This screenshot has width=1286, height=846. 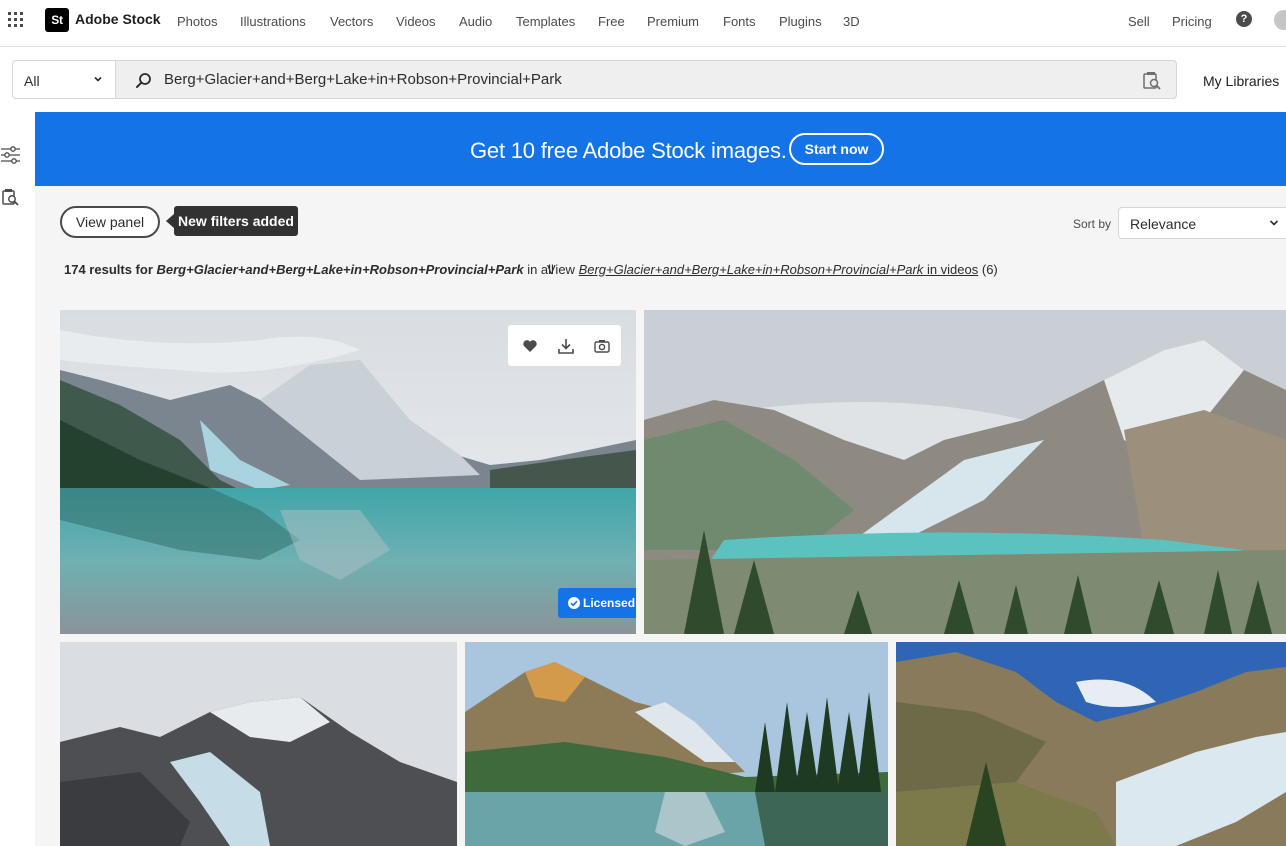 I want to click on check-circle-icon, so click(x=574, y=603).